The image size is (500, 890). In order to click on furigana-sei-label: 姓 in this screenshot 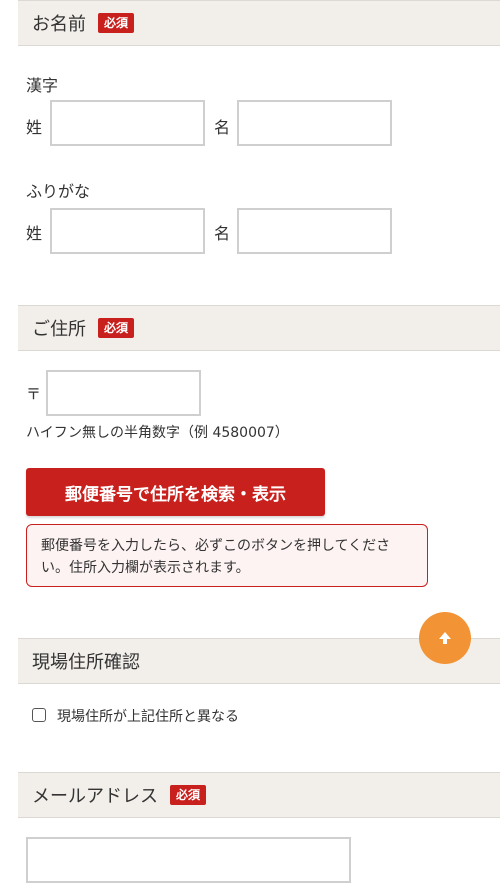, I will do `click(34, 233)`.